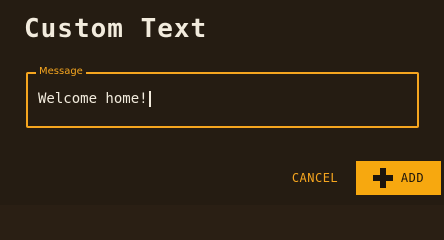 Image resolution: width=444 pixels, height=240 pixels. What do you see at coordinates (398, 178) in the screenshot?
I see `add-button: ADD` at bounding box center [398, 178].